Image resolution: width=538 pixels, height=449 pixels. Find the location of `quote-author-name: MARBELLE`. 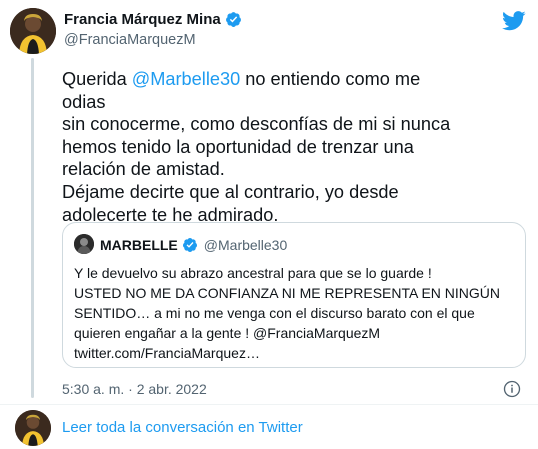

quote-author-name: MARBELLE is located at coordinates (139, 245).